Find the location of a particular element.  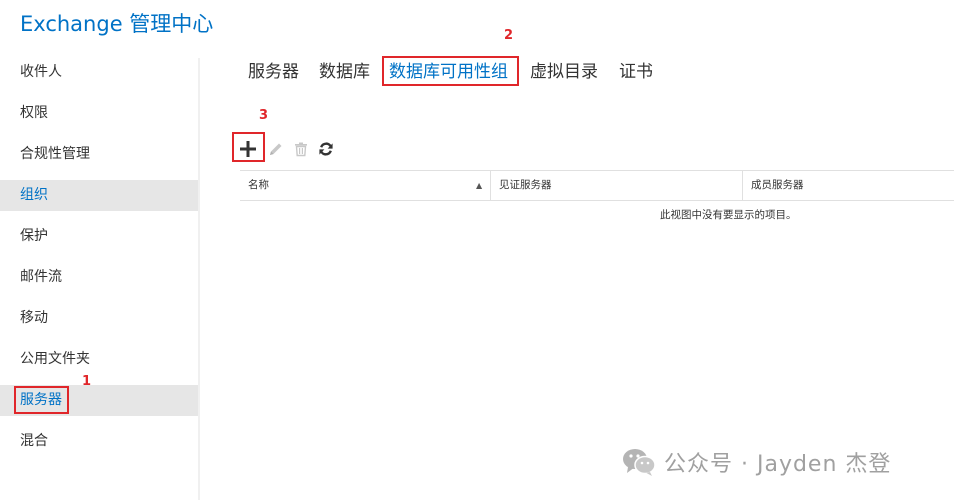

sidebar-item-label: 合规性管理 is located at coordinates (55, 154).